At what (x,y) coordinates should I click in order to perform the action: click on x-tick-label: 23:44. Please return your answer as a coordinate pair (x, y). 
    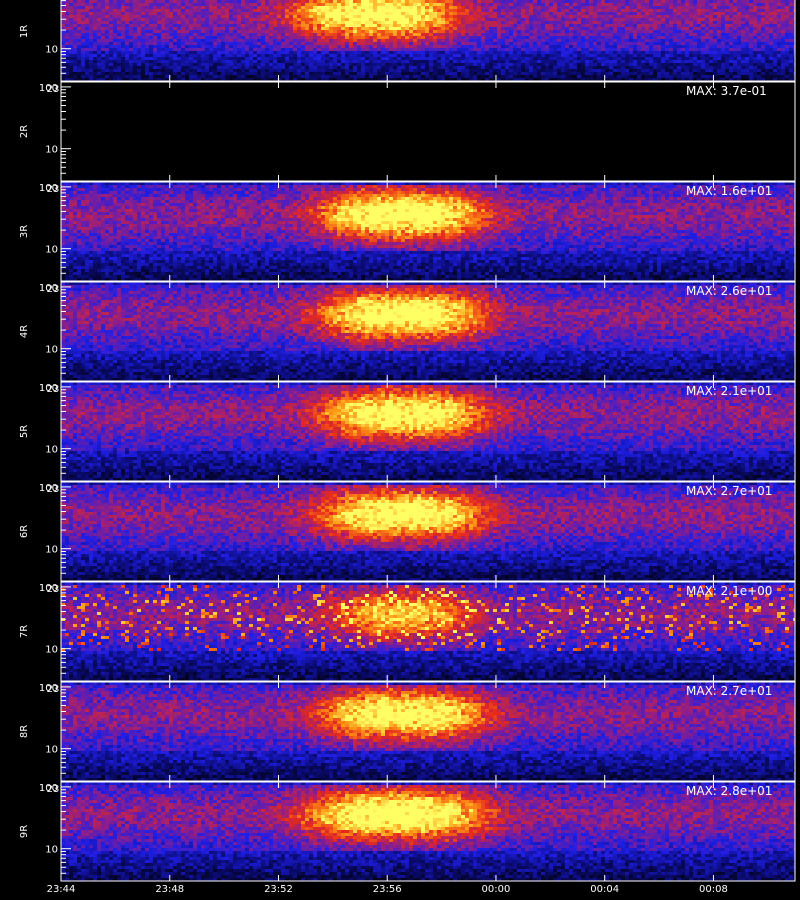
    Looking at the image, I should click on (61, 889).